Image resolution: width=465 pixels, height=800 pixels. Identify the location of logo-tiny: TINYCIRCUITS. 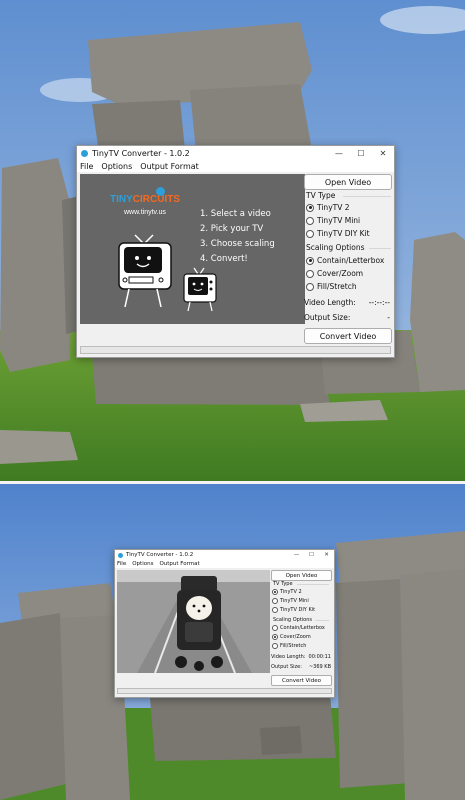
(145, 199).